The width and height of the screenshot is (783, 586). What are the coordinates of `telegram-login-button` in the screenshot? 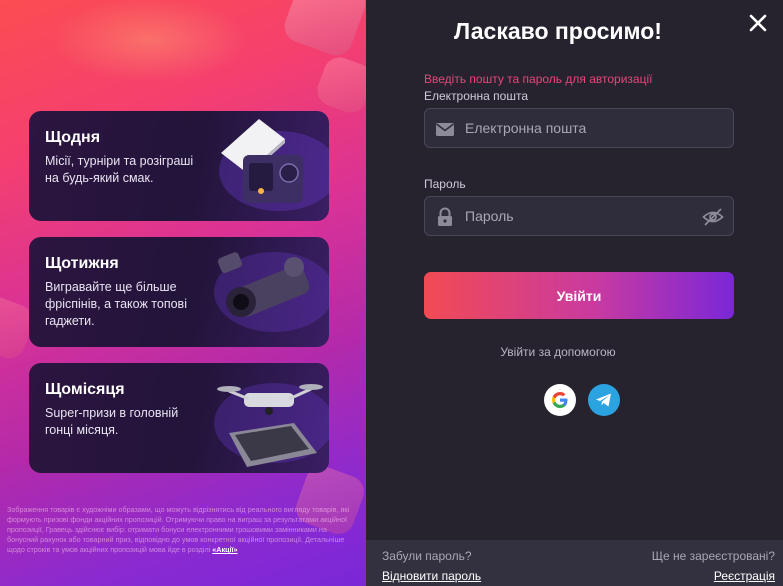 It's located at (604, 400).